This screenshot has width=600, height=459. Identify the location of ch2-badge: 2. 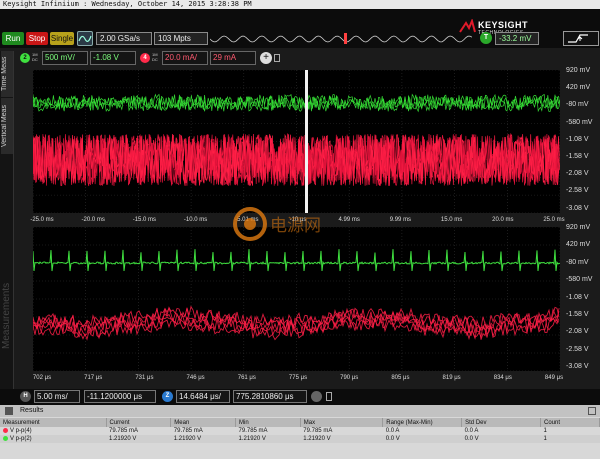
(25, 58).